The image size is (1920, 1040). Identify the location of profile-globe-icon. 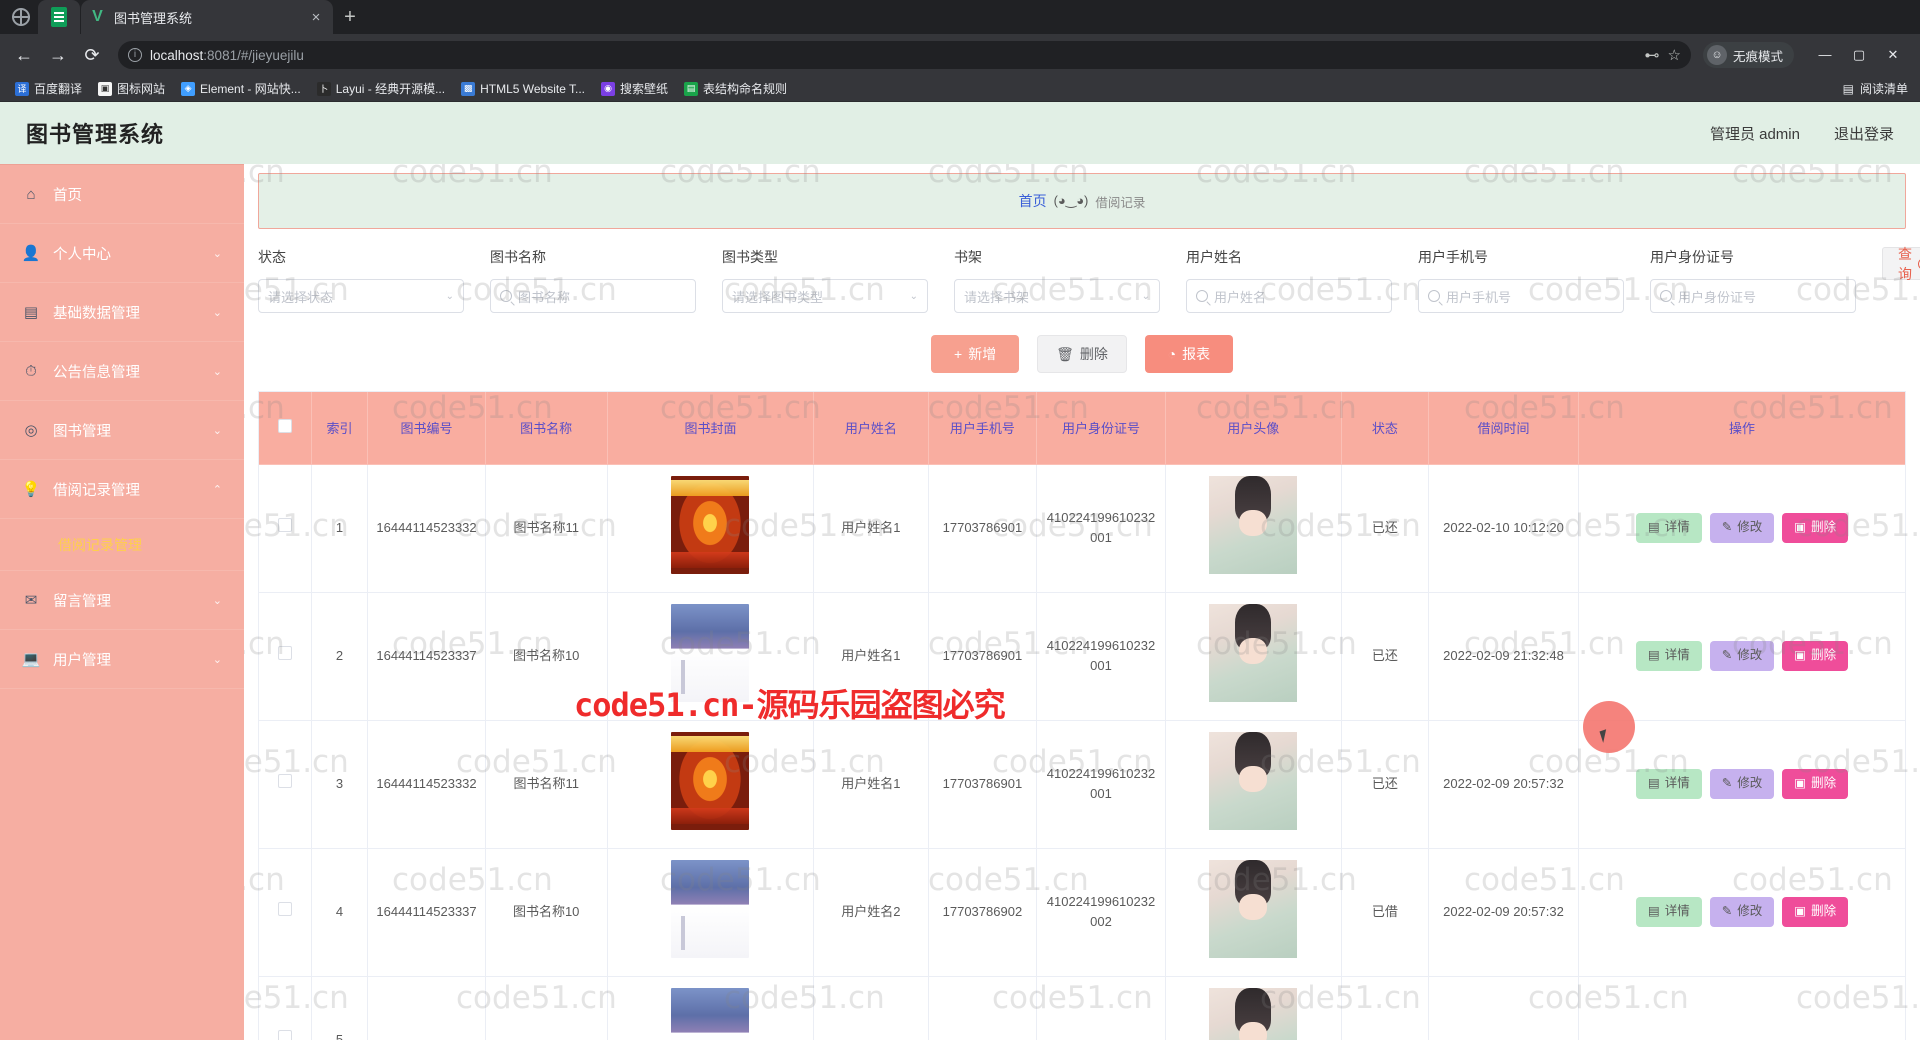
(21, 17).